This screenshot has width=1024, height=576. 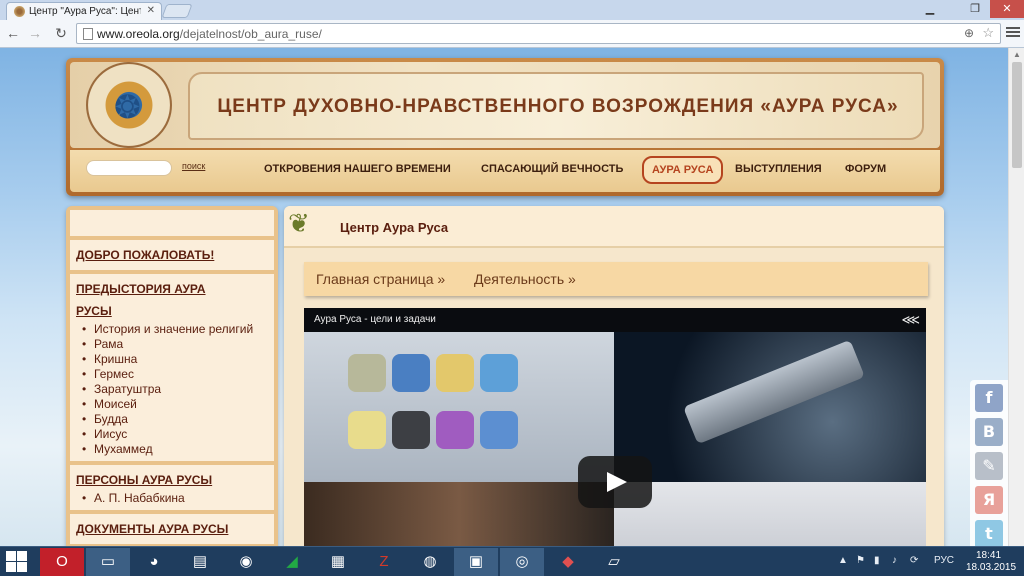 I want to click on sidebar-link-welcome: ДОБРО ПОЖАЛОВАТЬ!, so click(x=172, y=255).